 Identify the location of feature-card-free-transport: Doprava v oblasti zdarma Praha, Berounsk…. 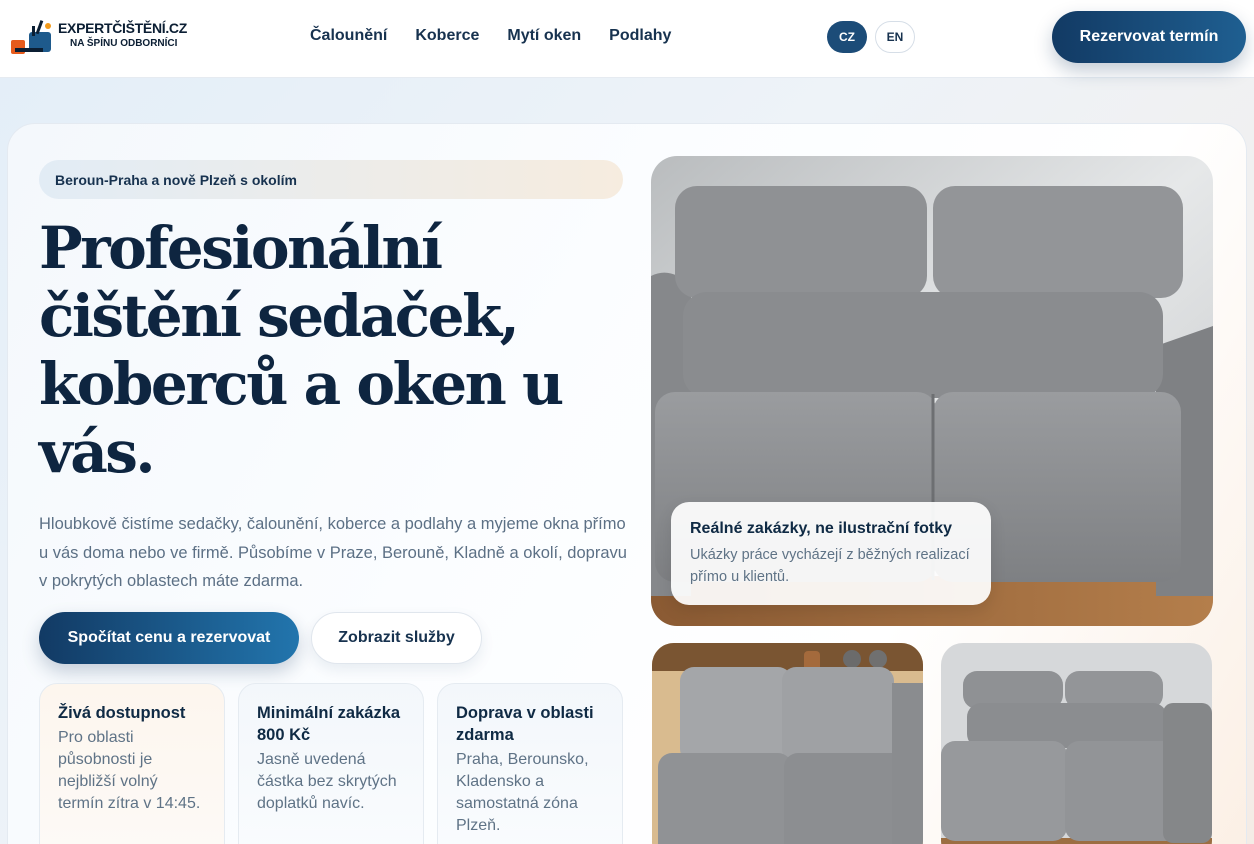
(530, 763).